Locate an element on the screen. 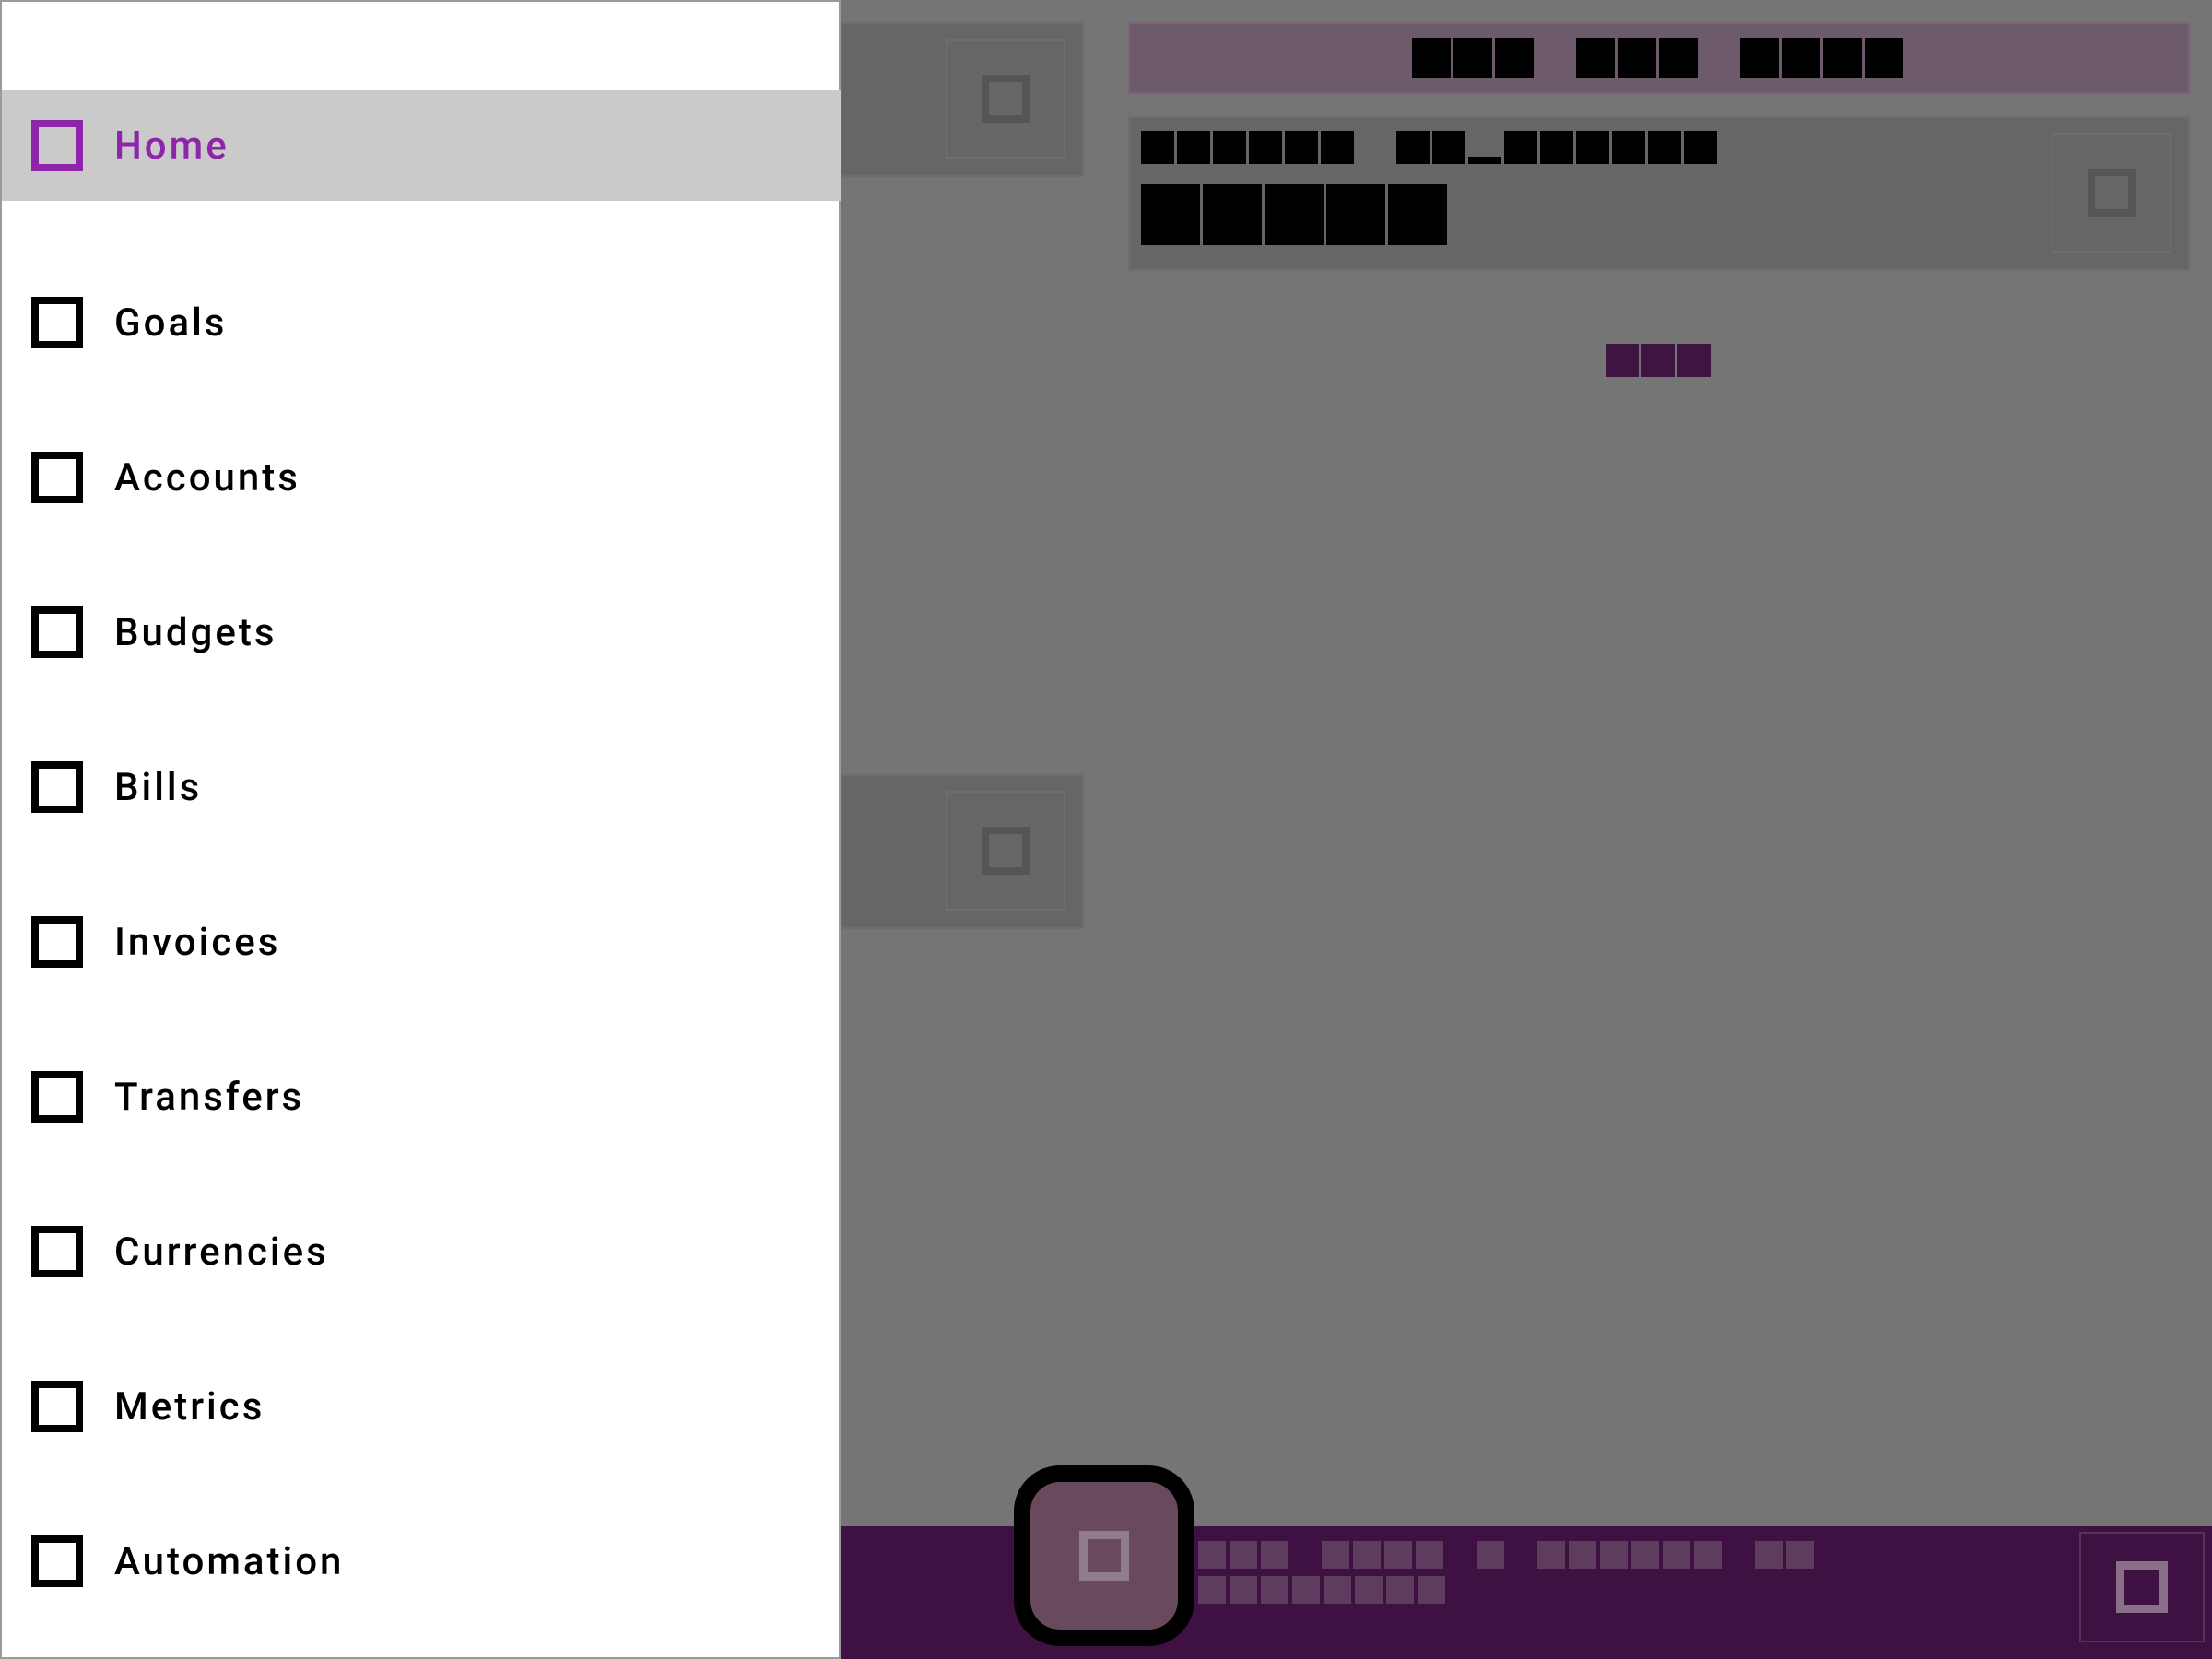 The width and height of the screenshot is (2212, 1659). drawer-item-invoices: Invoices is located at coordinates (421, 942).